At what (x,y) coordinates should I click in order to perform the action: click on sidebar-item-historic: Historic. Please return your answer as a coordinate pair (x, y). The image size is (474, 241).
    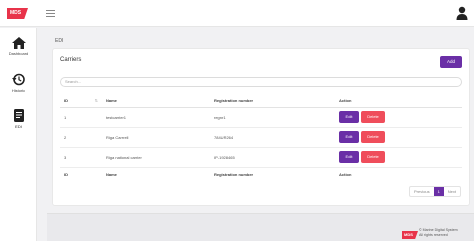
    Looking at the image, I should click on (18, 85).